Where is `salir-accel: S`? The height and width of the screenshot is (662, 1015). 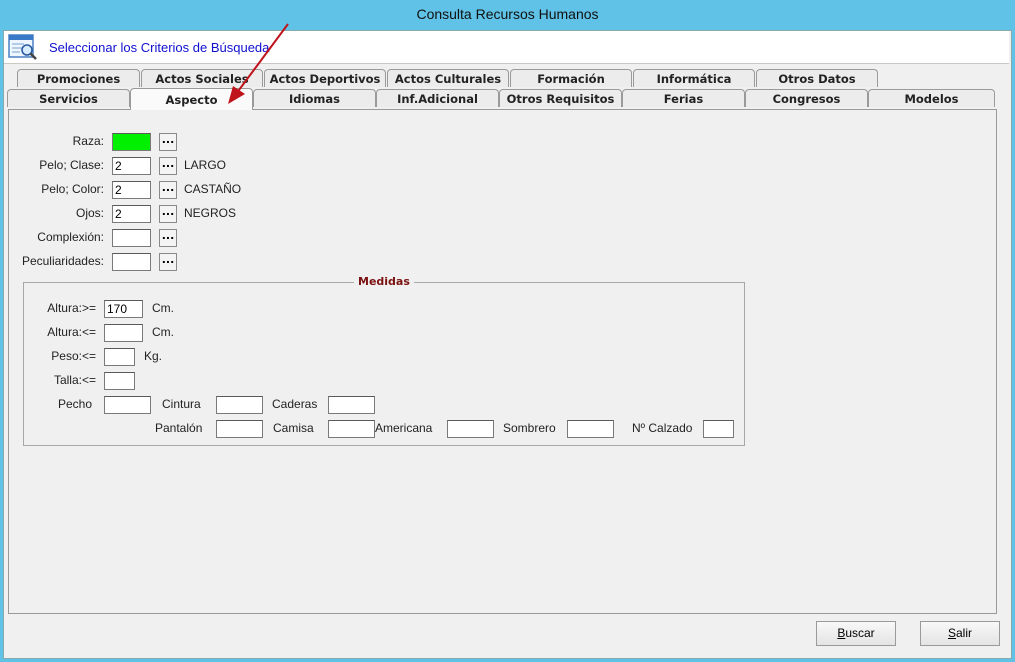 salir-accel: S is located at coordinates (951, 633).